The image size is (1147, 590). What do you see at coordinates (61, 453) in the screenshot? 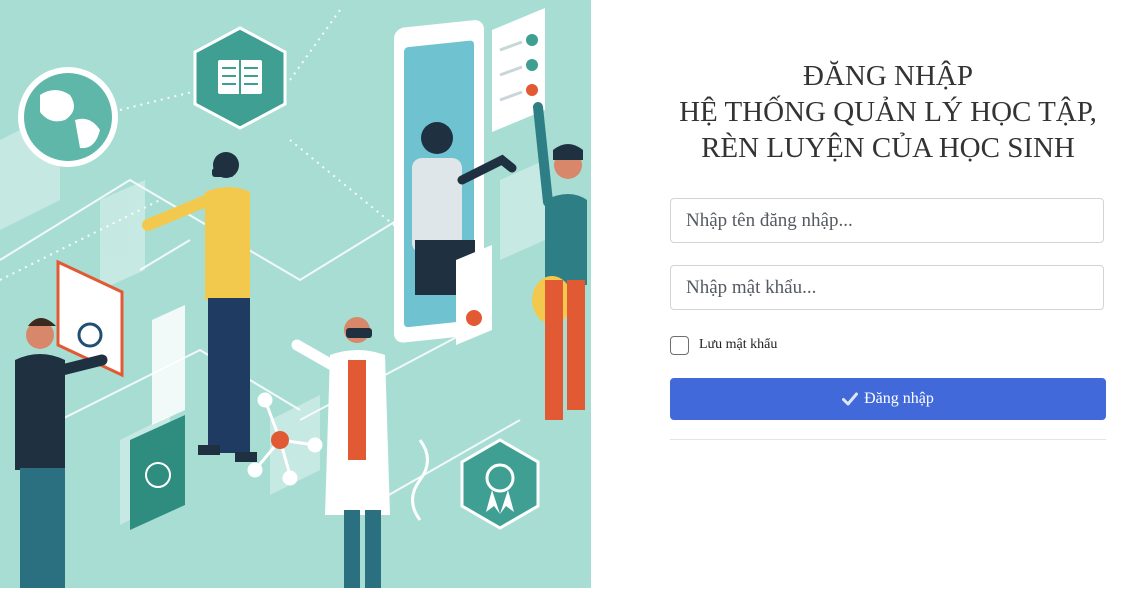
I see `person-left` at bounding box center [61, 453].